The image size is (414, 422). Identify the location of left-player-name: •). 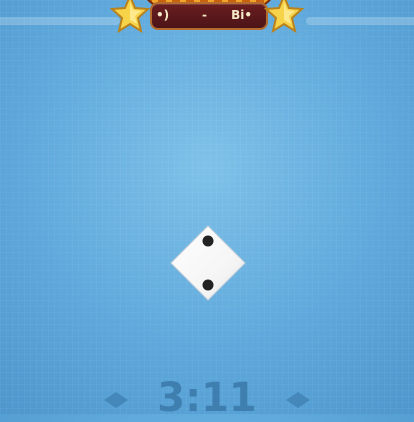
(163, 15).